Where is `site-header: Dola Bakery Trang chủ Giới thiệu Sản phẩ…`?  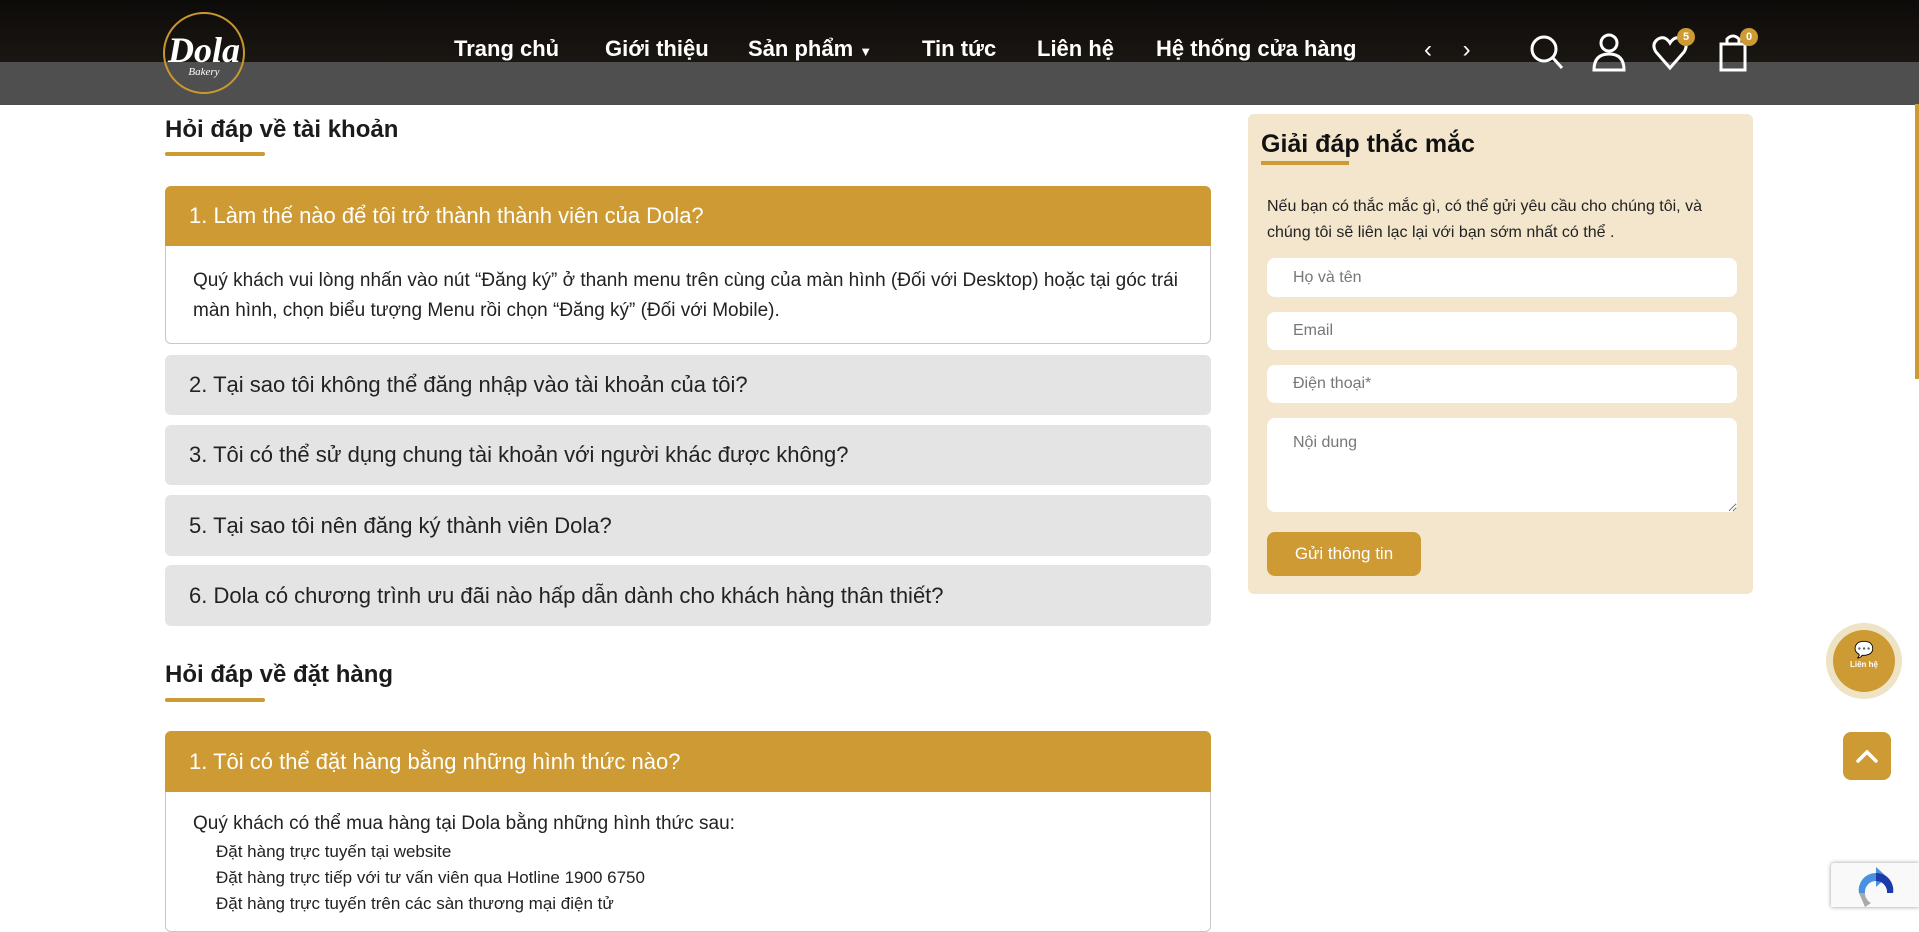
site-header: Dola Bakery Trang chủ Giới thiệu Sản phẩ… is located at coordinates (959, 52).